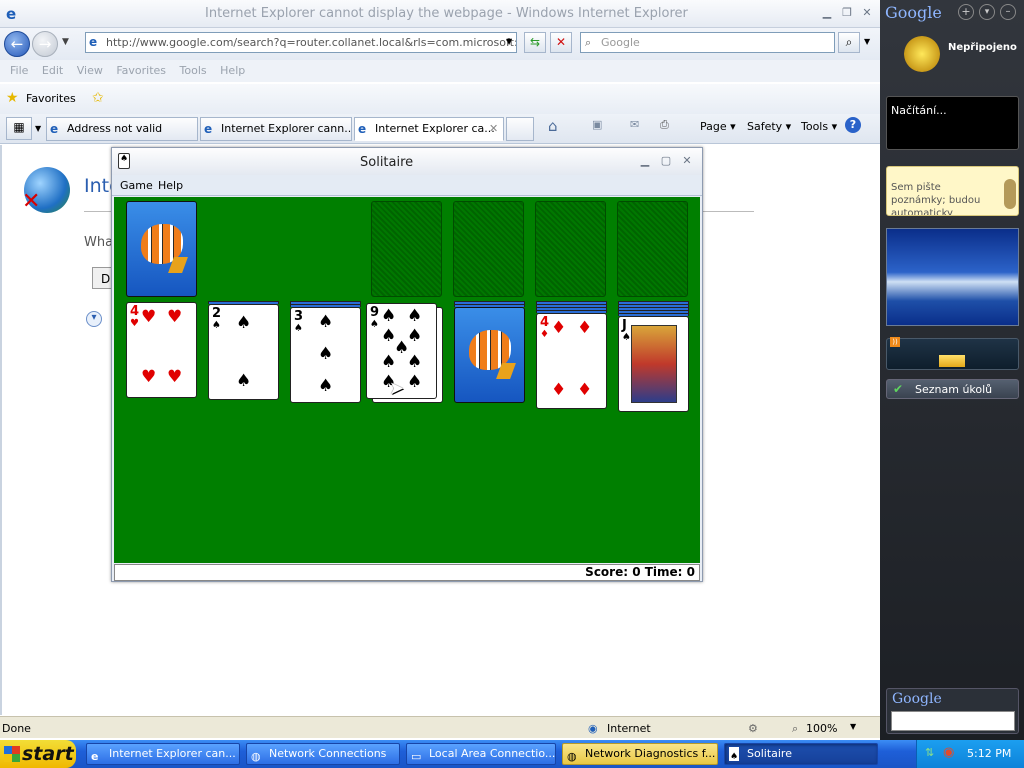  I want to click on tab-address-not-valid: e Address not valid, so click(122, 129).